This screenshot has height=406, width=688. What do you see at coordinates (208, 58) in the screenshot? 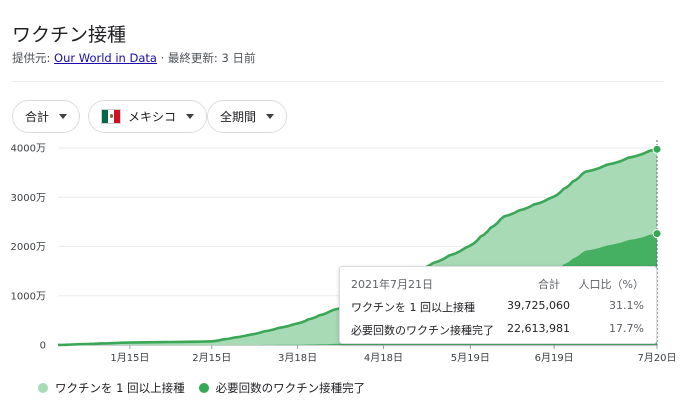
I see `last-updated: · 最終更新: 3 日前` at bounding box center [208, 58].